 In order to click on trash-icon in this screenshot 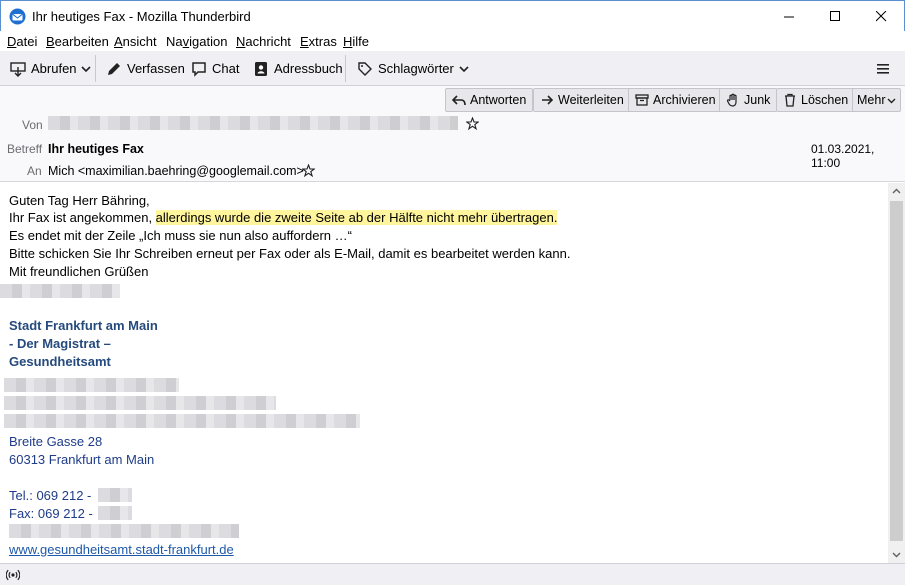, I will do `click(790, 100)`.